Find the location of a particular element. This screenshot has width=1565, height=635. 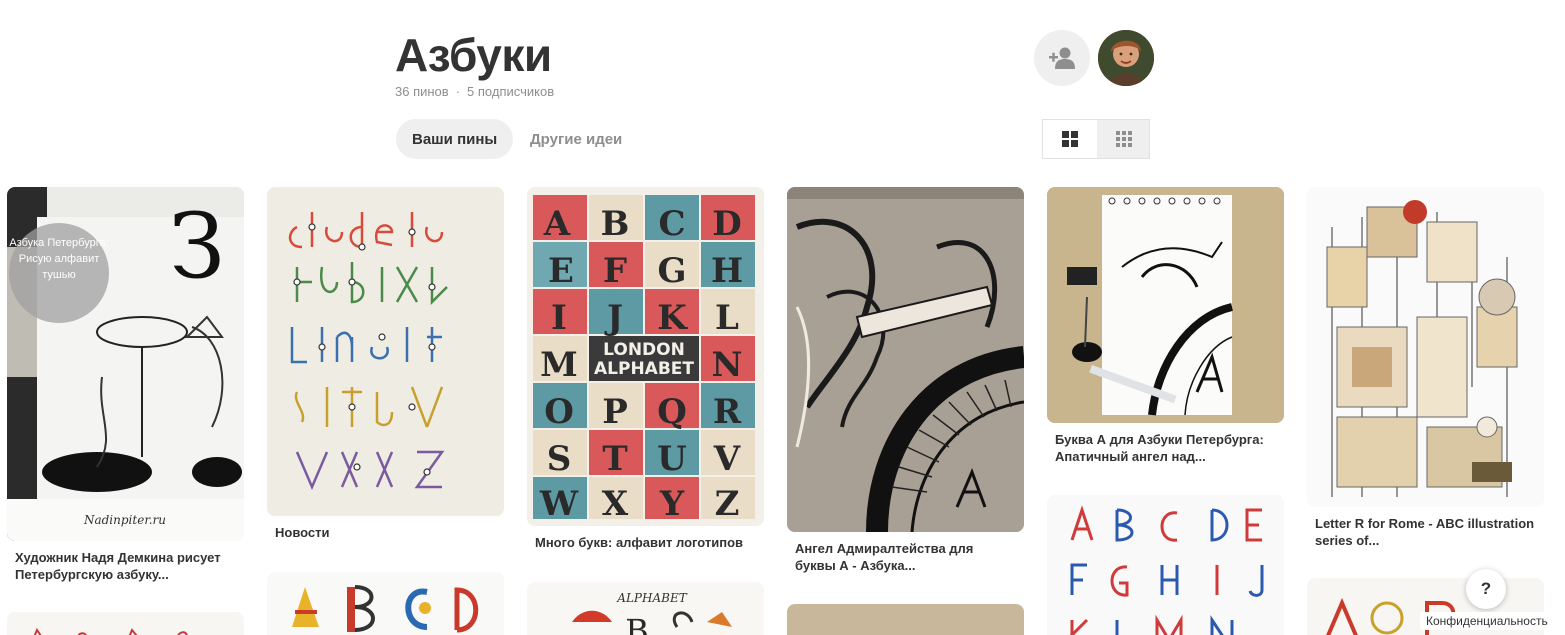

svg-text: S is located at coordinates (559, 459).